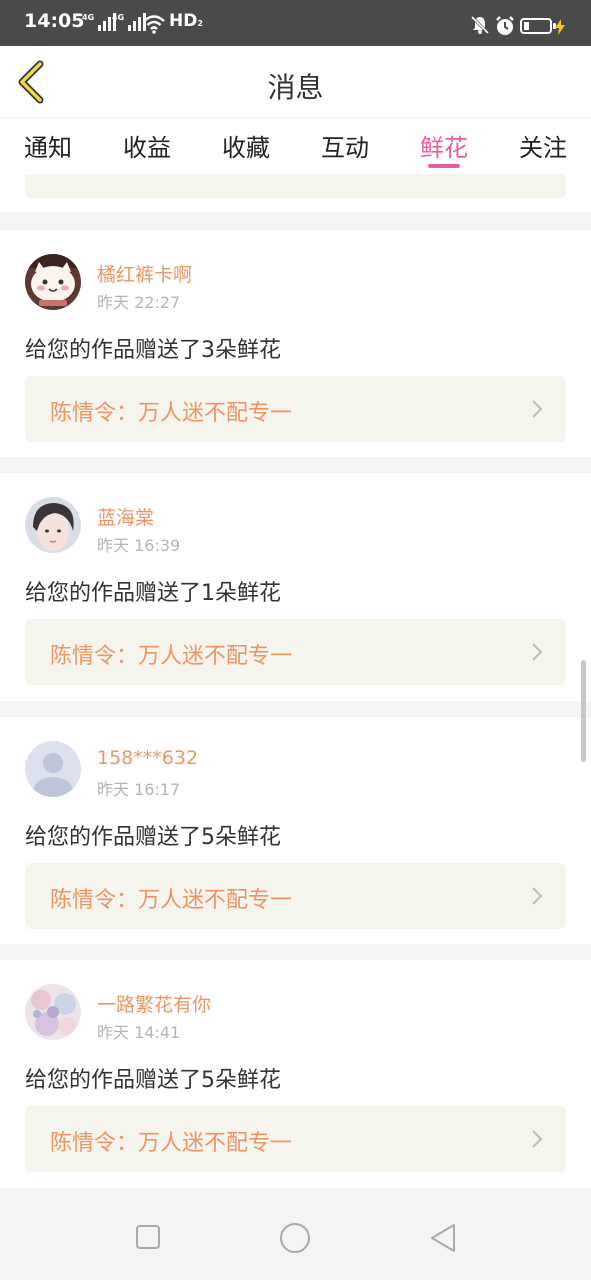 The width and height of the screenshot is (591, 1280). I want to click on username: 蓝海棠, so click(125, 516).